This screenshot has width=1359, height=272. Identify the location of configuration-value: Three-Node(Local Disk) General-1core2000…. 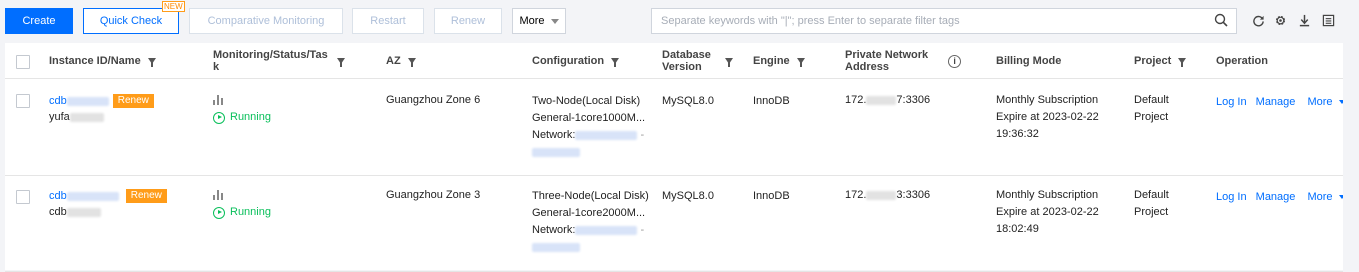
(590, 222).